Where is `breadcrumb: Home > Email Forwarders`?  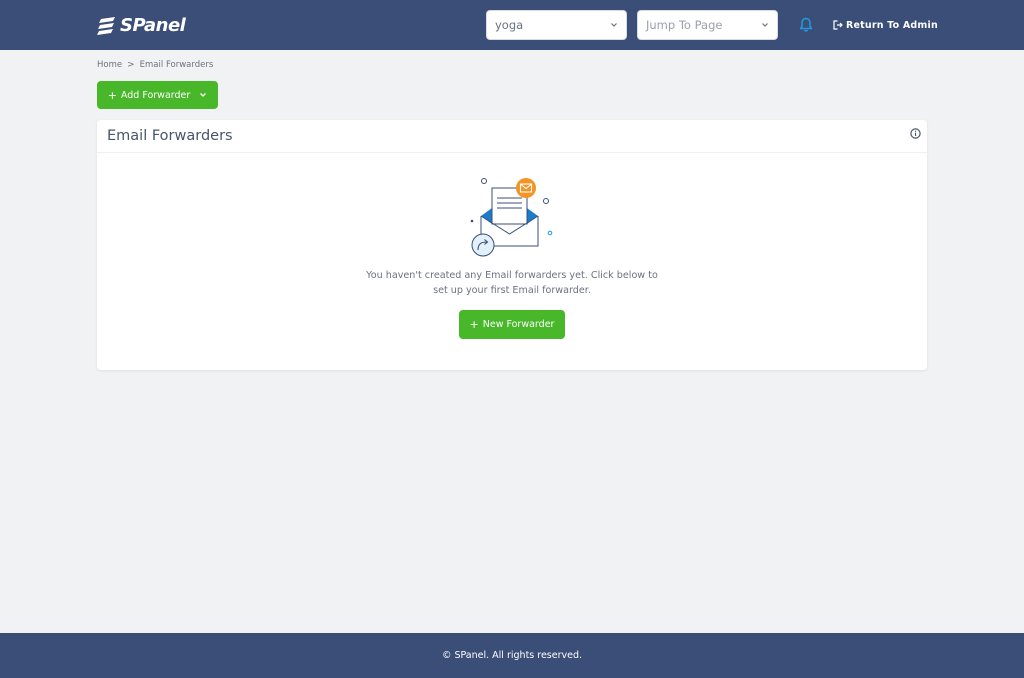
breadcrumb: Home > Email Forwarders is located at coordinates (155, 65).